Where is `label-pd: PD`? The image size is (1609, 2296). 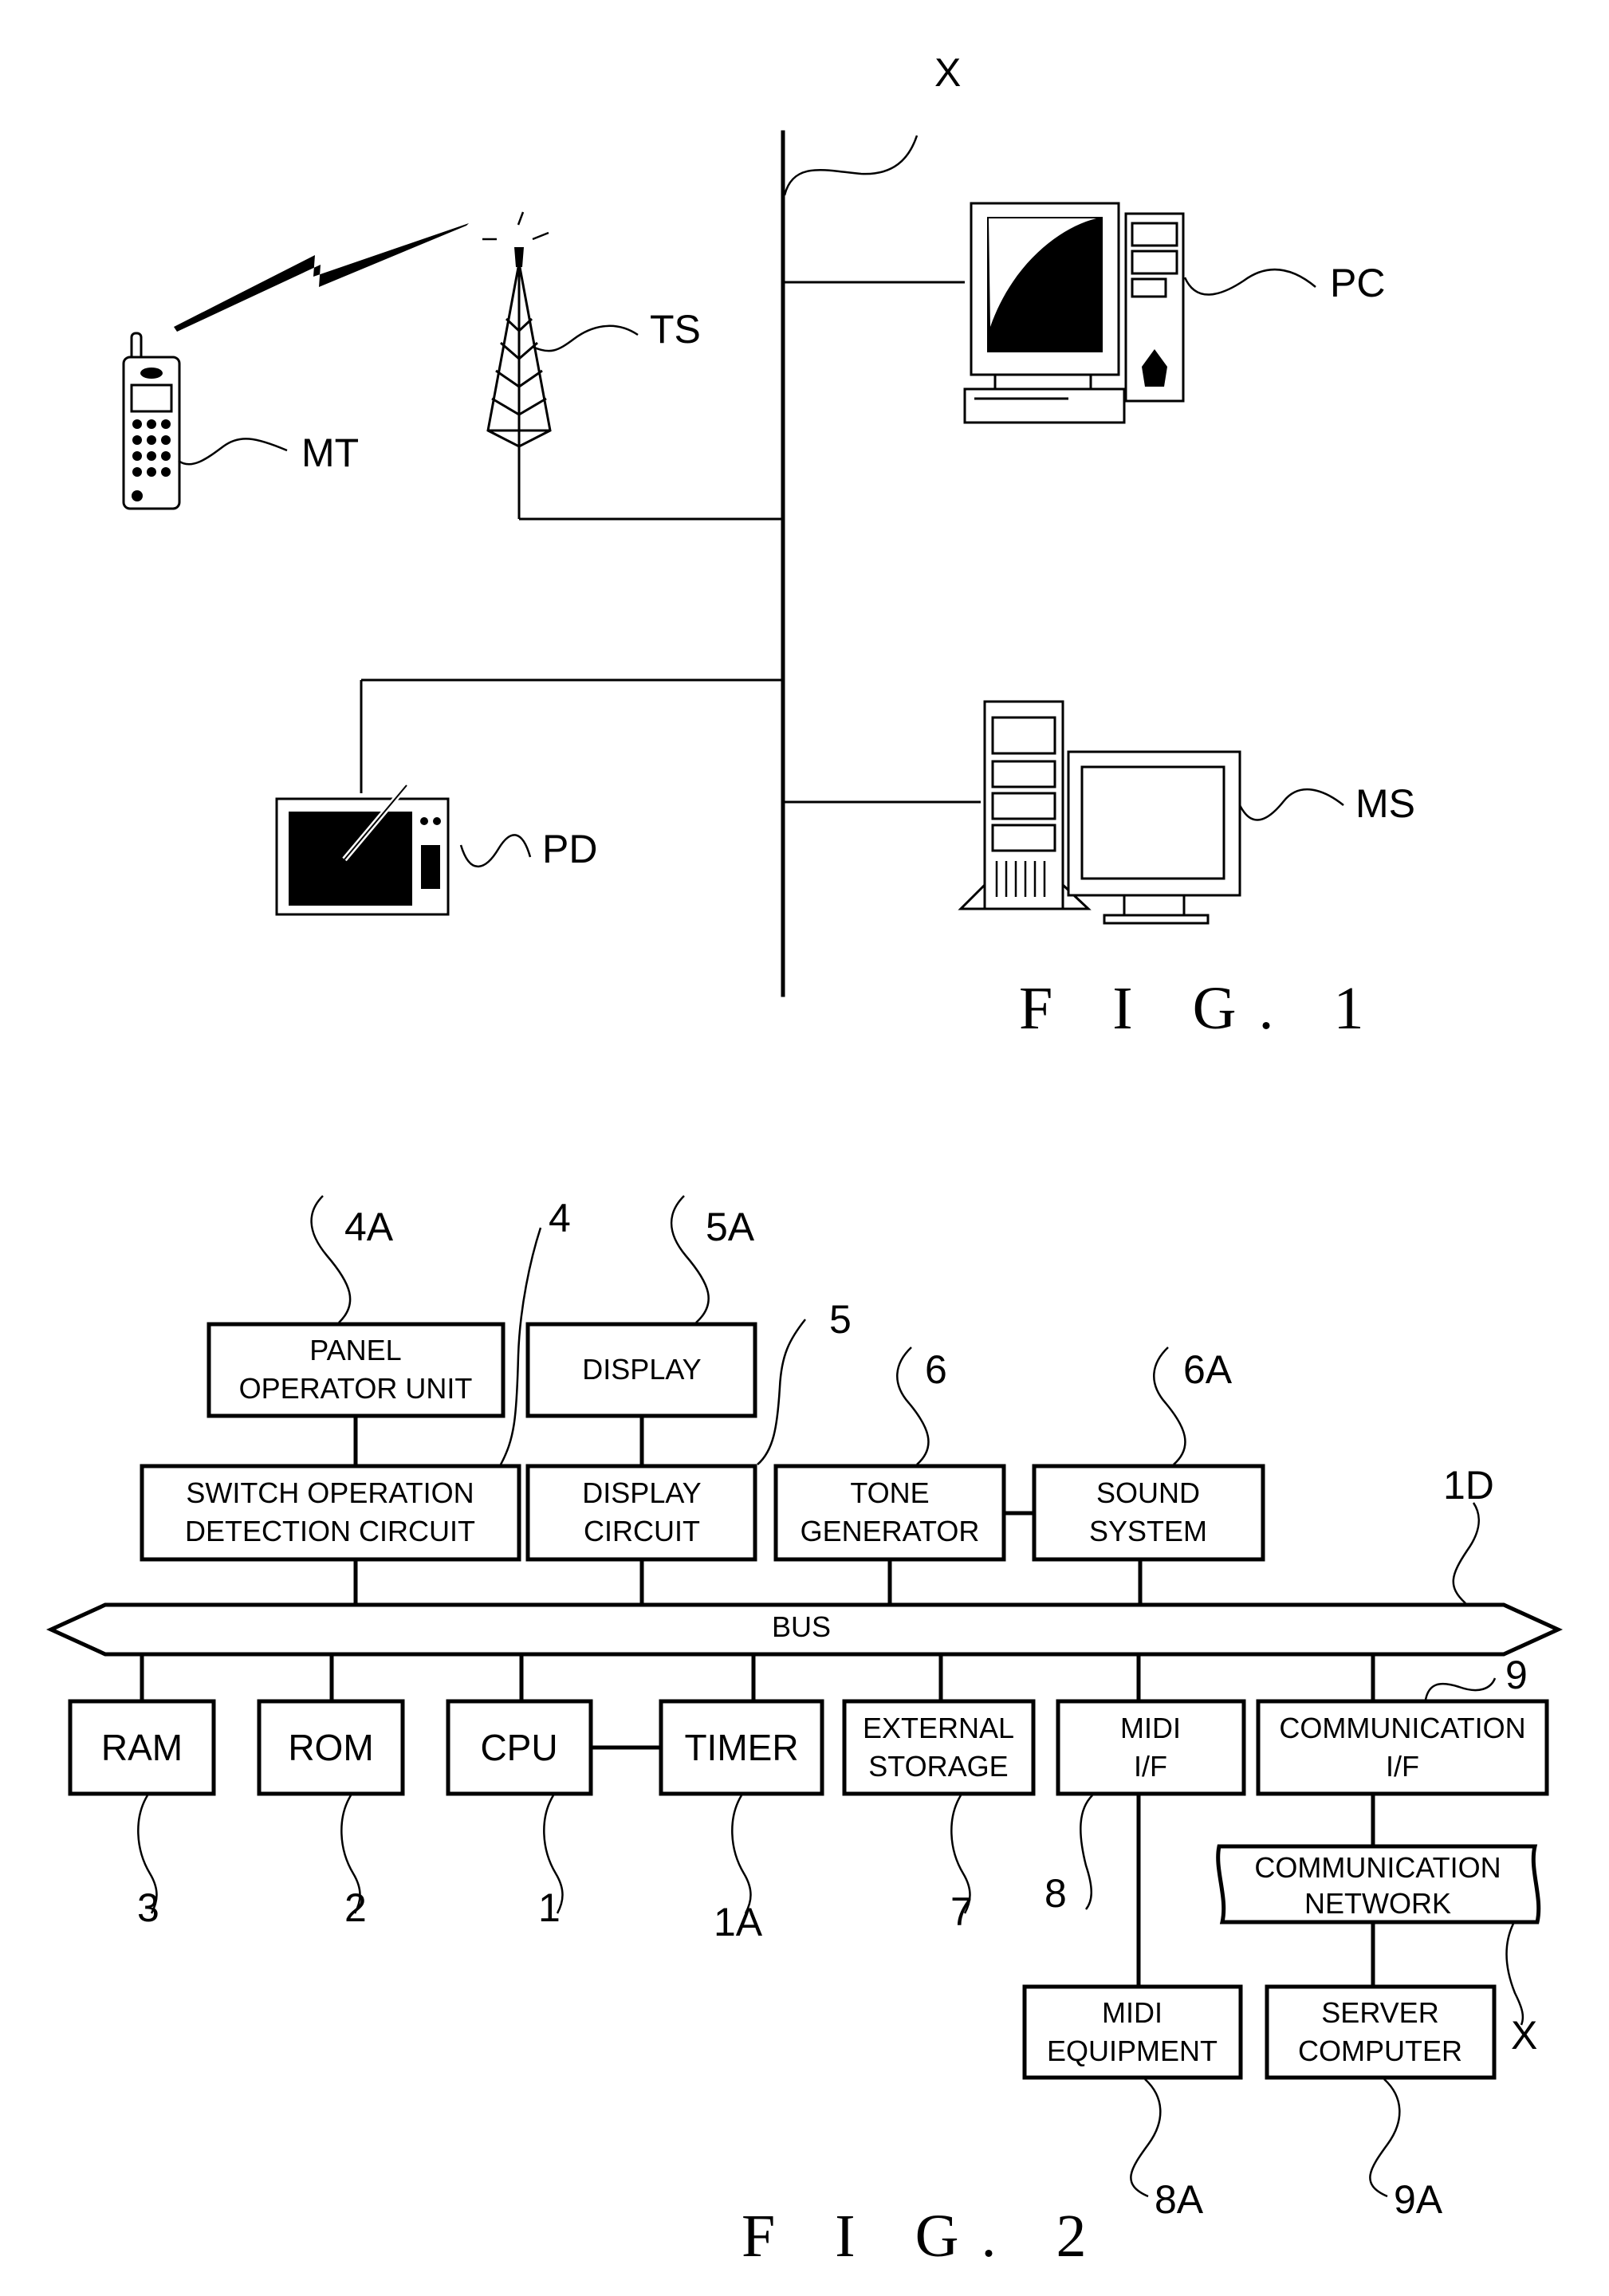 label-pd: PD is located at coordinates (569, 849).